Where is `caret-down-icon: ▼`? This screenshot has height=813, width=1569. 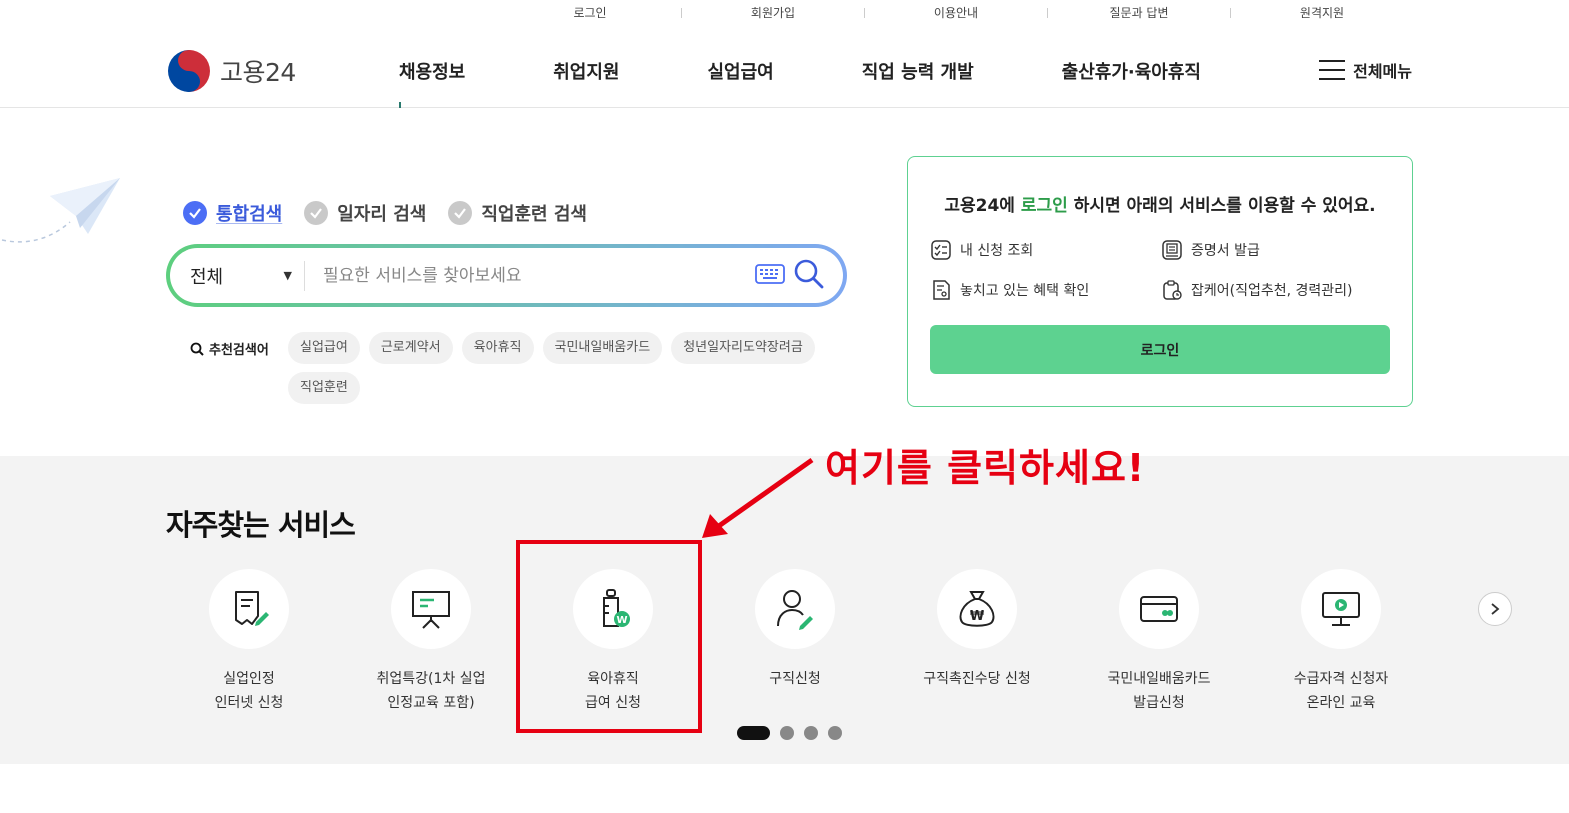
caret-down-icon: ▼ is located at coordinates (287, 275).